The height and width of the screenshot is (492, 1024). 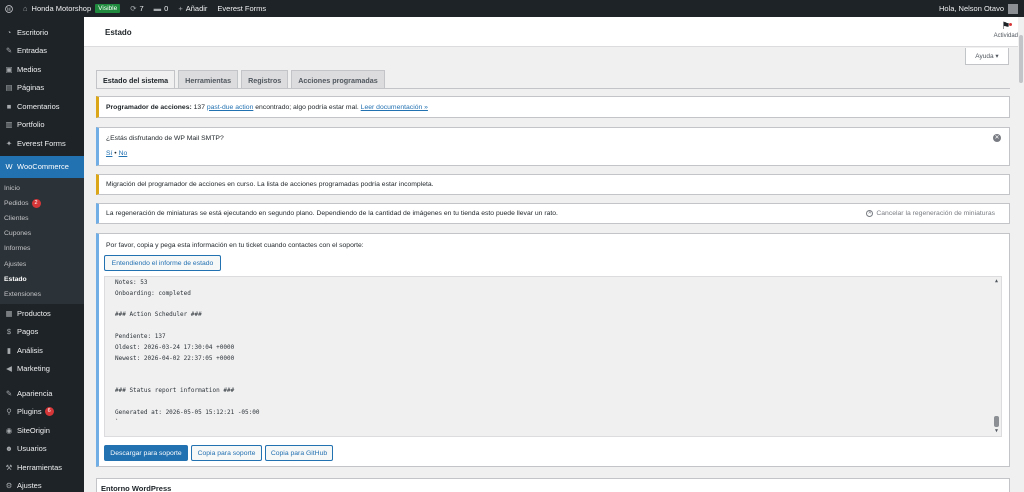 What do you see at coordinates (166, 8) in the screenshot?
I see `comments-count: 0` at bounding box center [166, 8].